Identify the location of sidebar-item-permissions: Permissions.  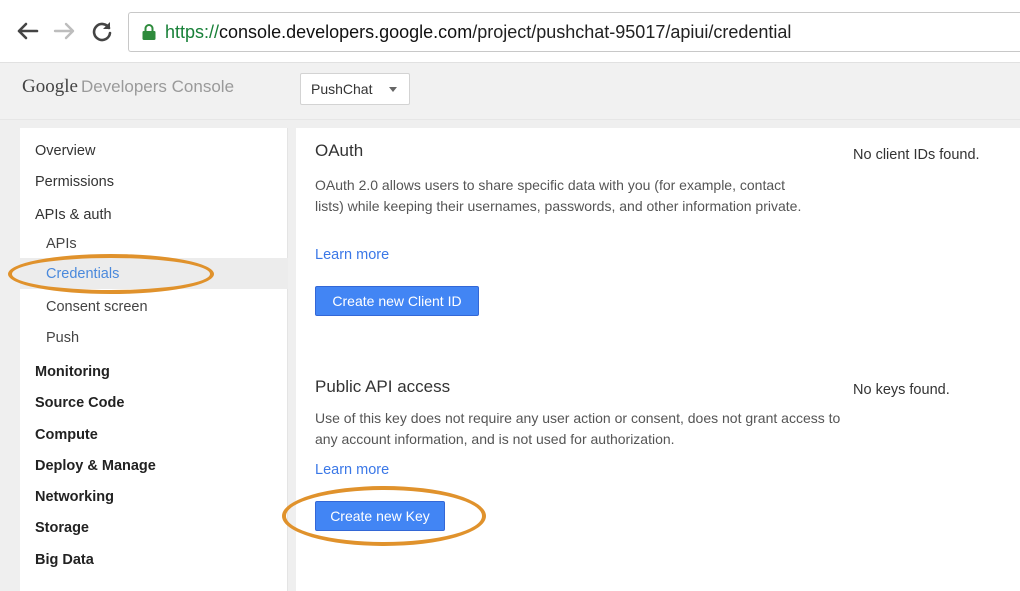
(154, 181).